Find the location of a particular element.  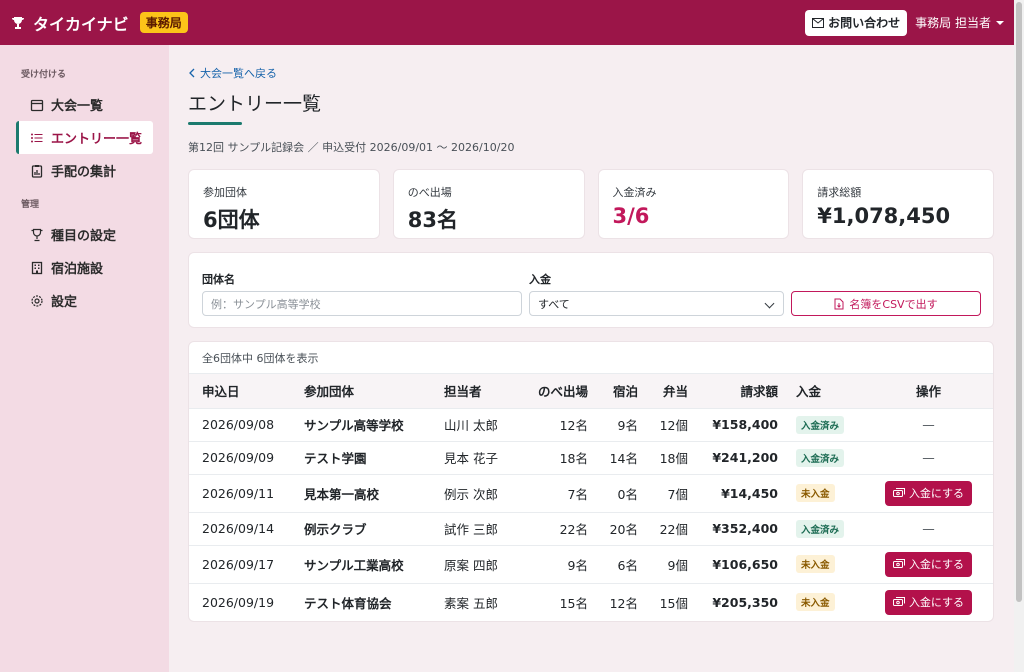

stat-paid: 入金済み 3/6 is located at coordinates (693, 204).